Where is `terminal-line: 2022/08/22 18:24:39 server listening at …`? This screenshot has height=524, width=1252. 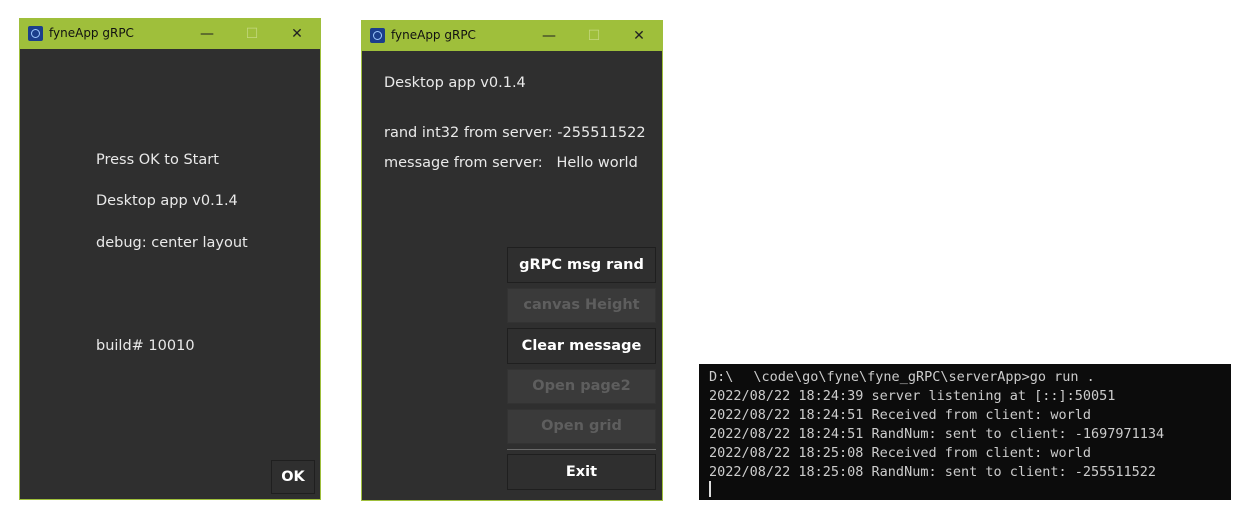
terminal-line: 2022/08/22 18:24:39 server listening at … is located at coordinates (912, 396).